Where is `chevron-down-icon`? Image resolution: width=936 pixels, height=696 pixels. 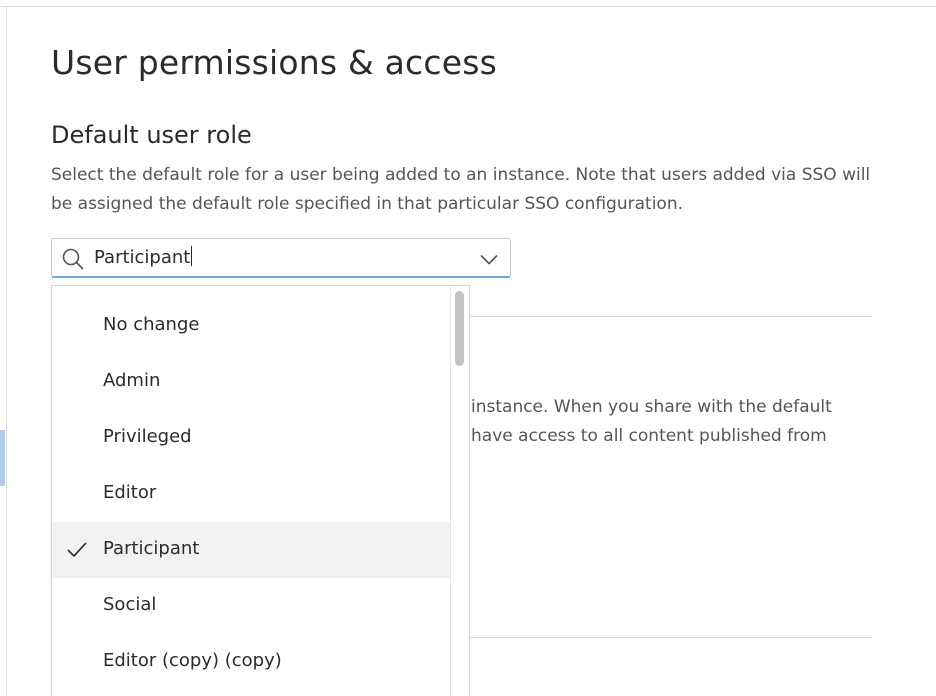
chevron-down-icon is located at coordinates (489, 260).